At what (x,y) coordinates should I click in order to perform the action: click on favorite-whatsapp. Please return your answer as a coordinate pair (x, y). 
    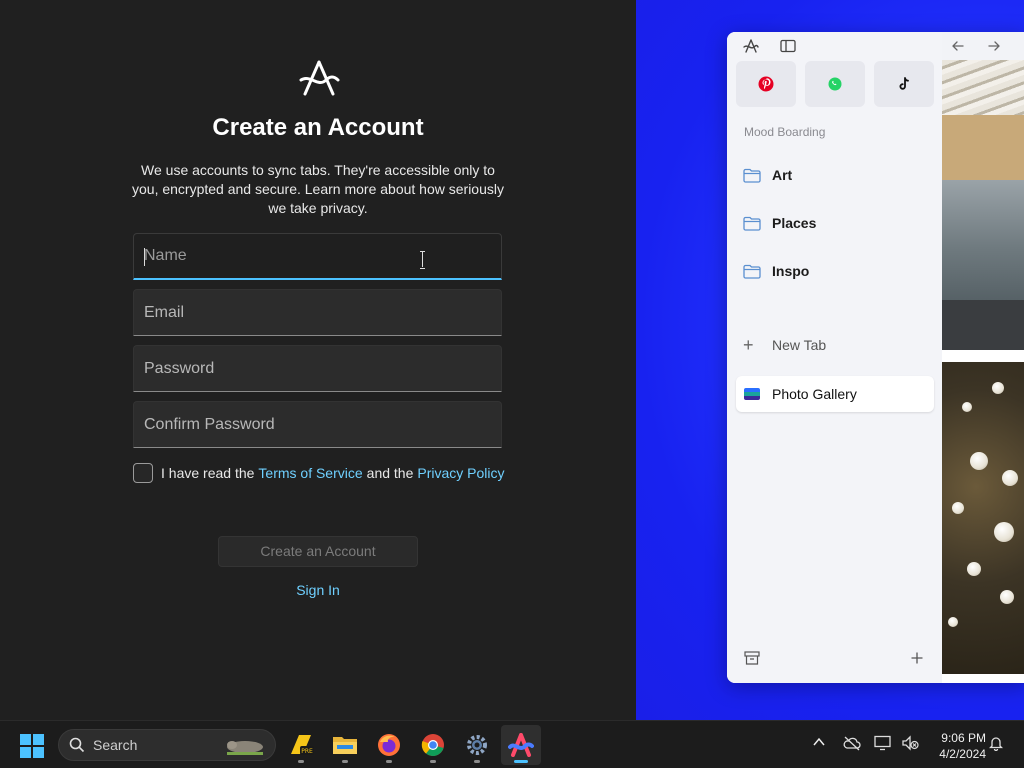
    Looking at the image, I should click on (835, 84).